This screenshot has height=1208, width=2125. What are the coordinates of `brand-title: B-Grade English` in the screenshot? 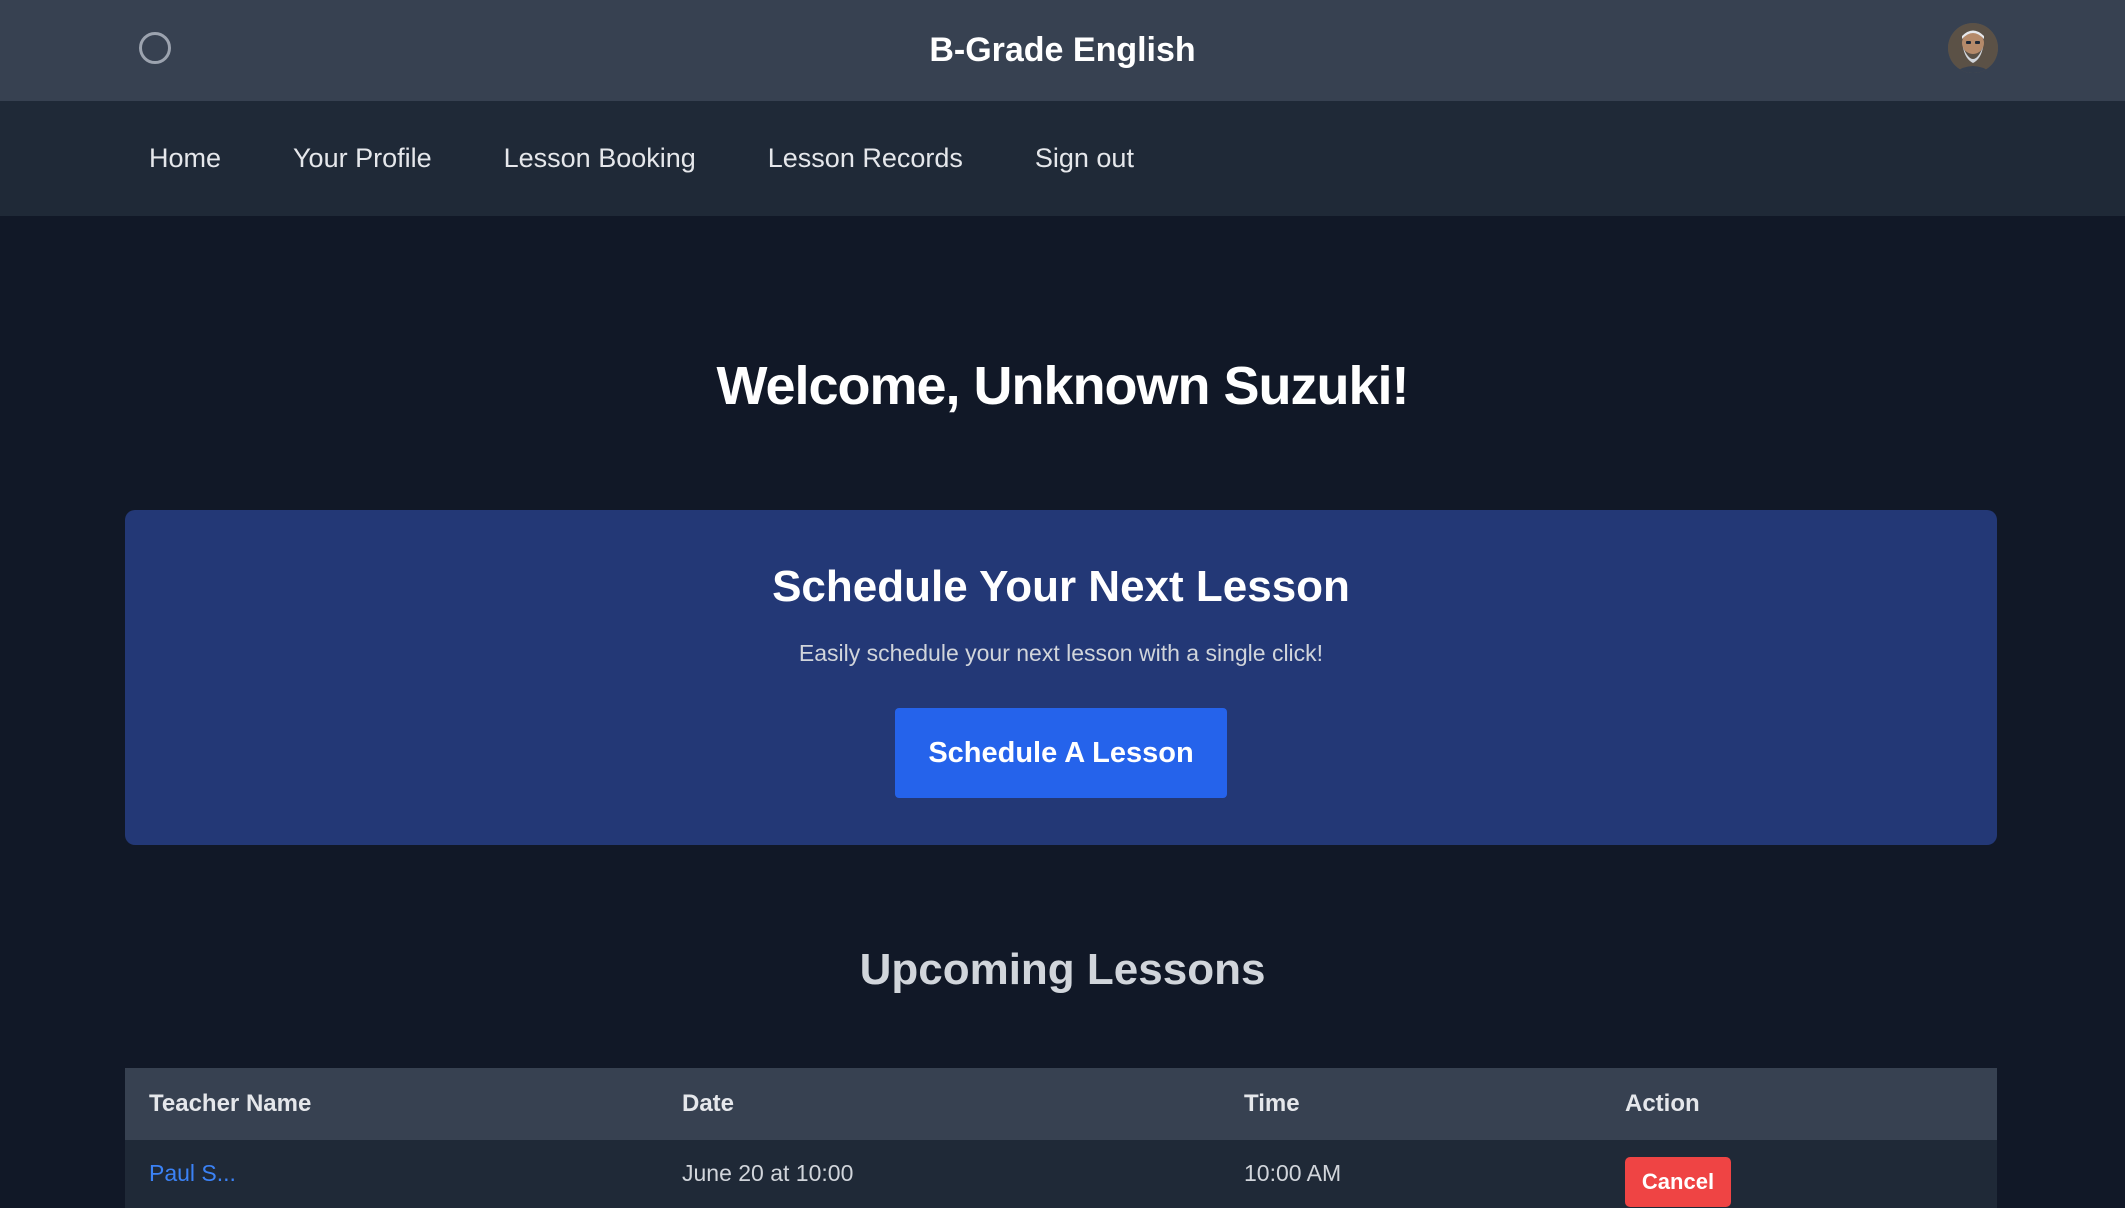 It's located at (1062, 50).